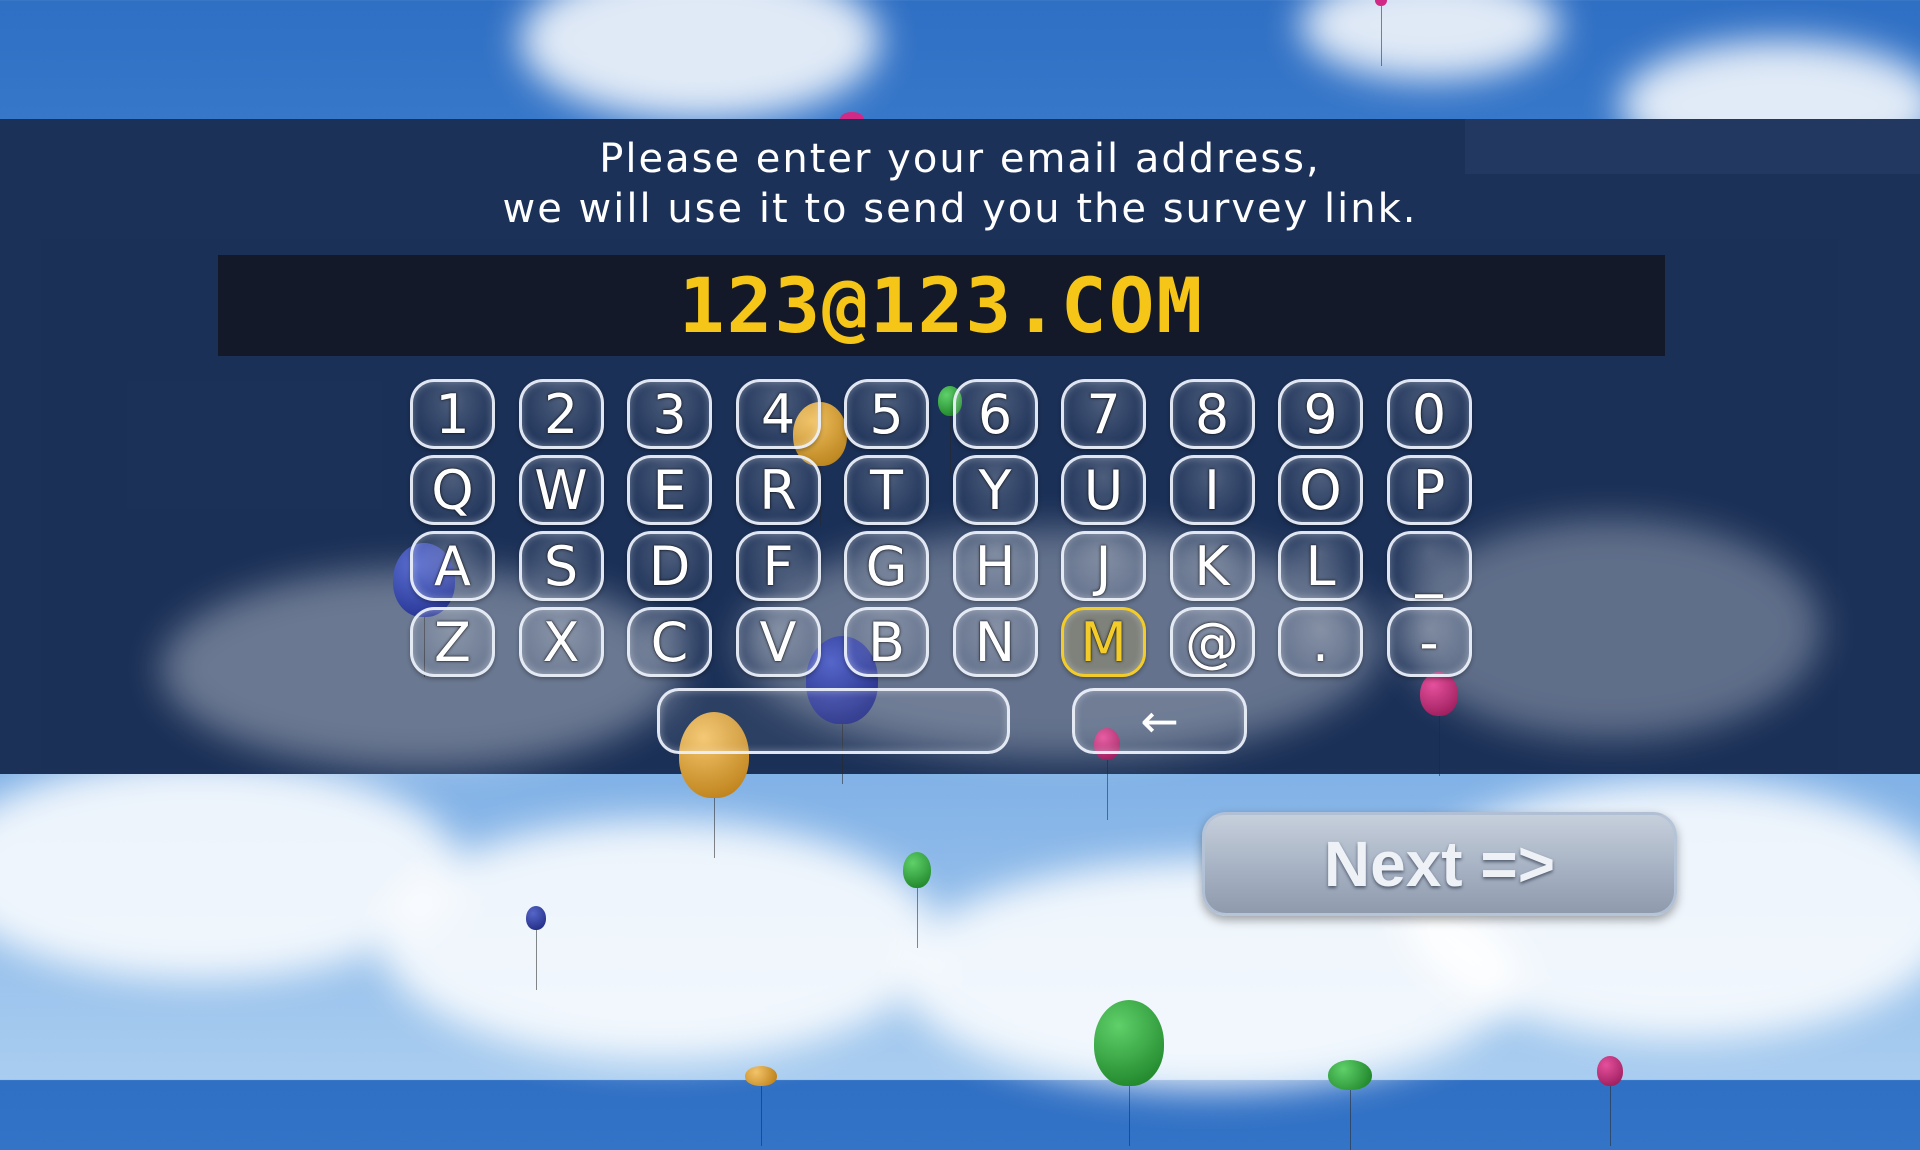 The image size is (1920, 1150). I want to click on key-y: Y, so click(995, 490).